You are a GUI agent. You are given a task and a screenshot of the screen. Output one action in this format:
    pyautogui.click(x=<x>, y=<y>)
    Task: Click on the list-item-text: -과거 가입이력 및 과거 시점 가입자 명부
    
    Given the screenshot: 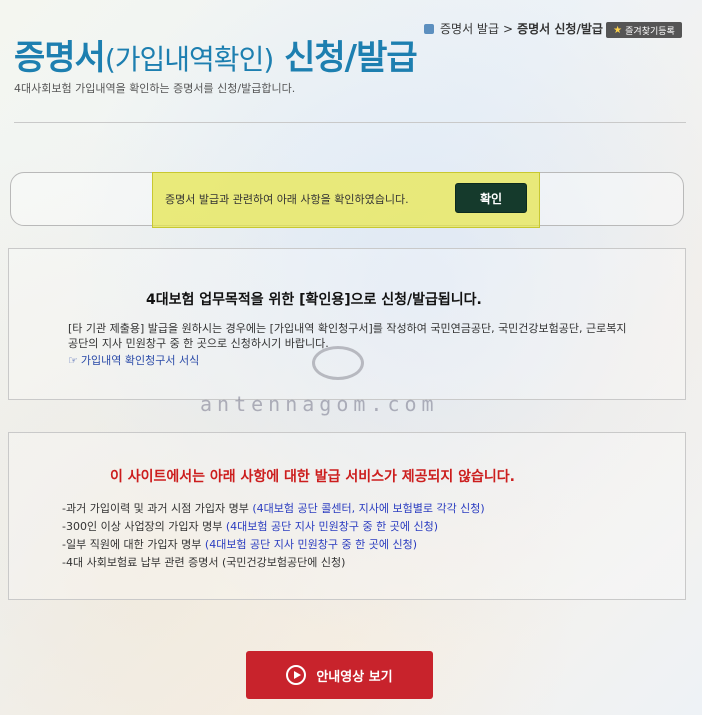 What is the action you would take?
    pyautogui.click(x=157, y=508)
    